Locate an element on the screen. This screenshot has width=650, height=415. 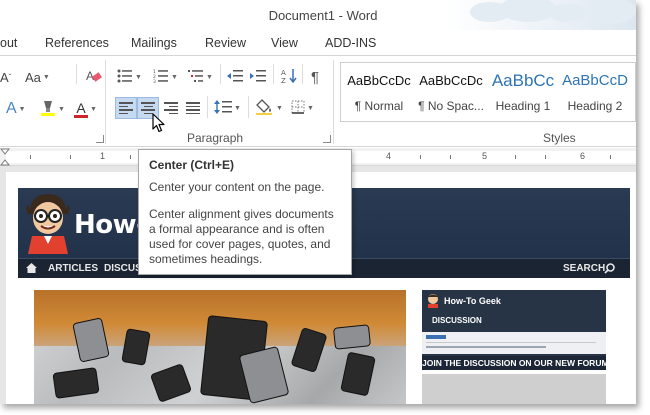
indent-marker-icon is located at coordinates (6, 157).